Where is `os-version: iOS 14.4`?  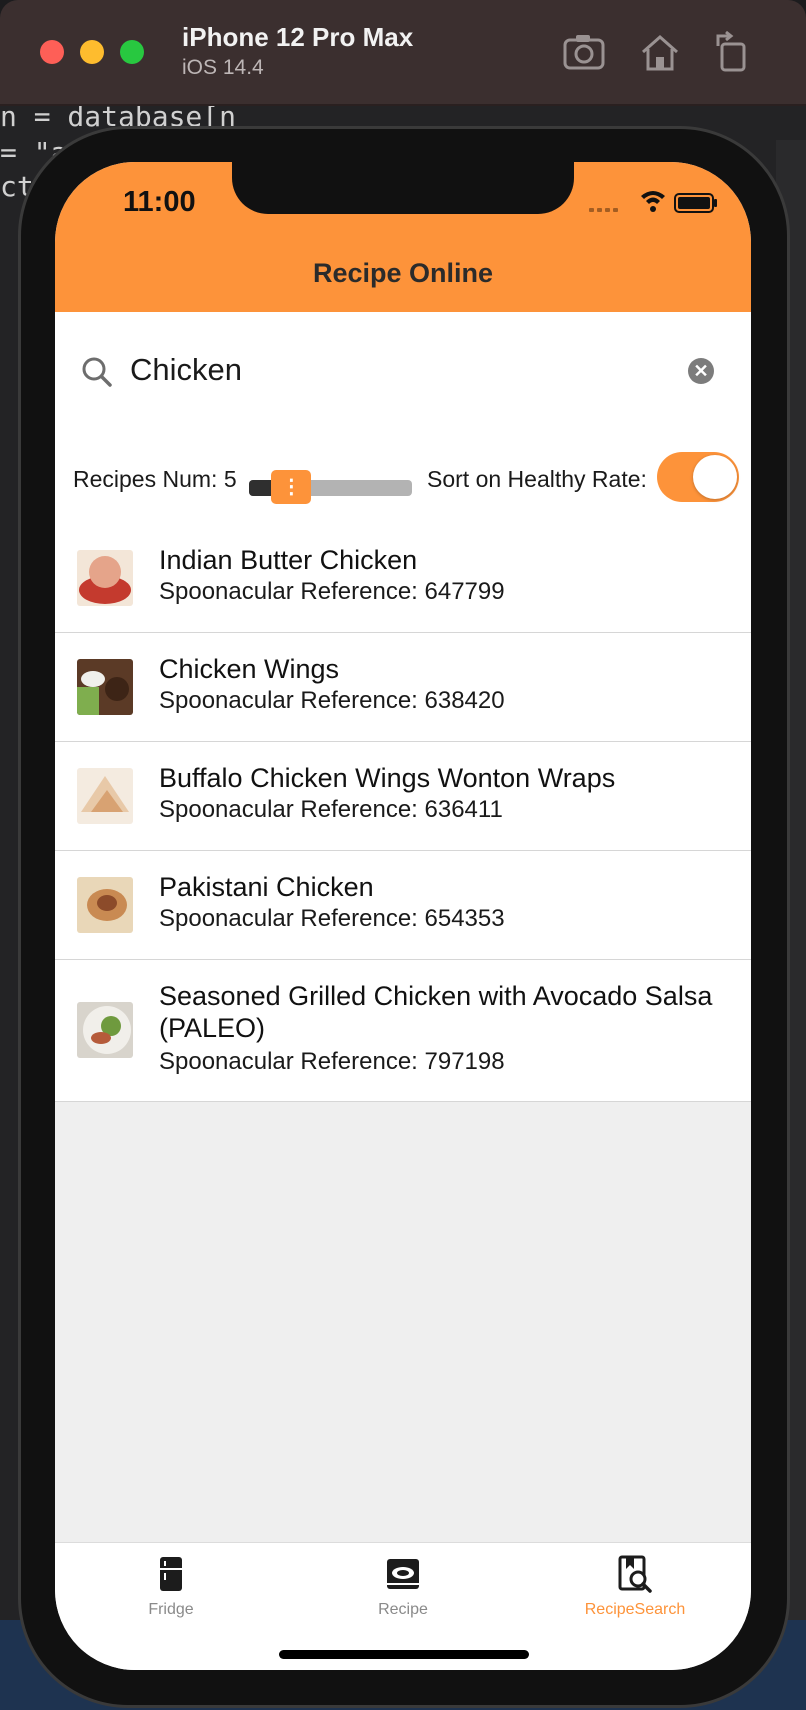
os-version: iOS 14.4 is located at coordinates (223, 67).